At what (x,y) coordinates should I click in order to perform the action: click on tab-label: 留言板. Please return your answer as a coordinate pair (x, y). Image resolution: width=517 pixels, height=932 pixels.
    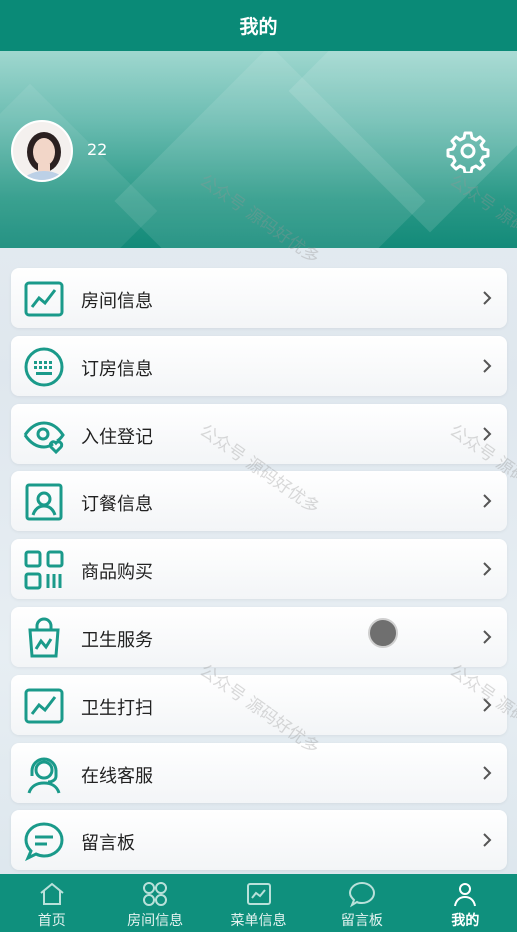
    Looking at the image, I should click on (361, 921).